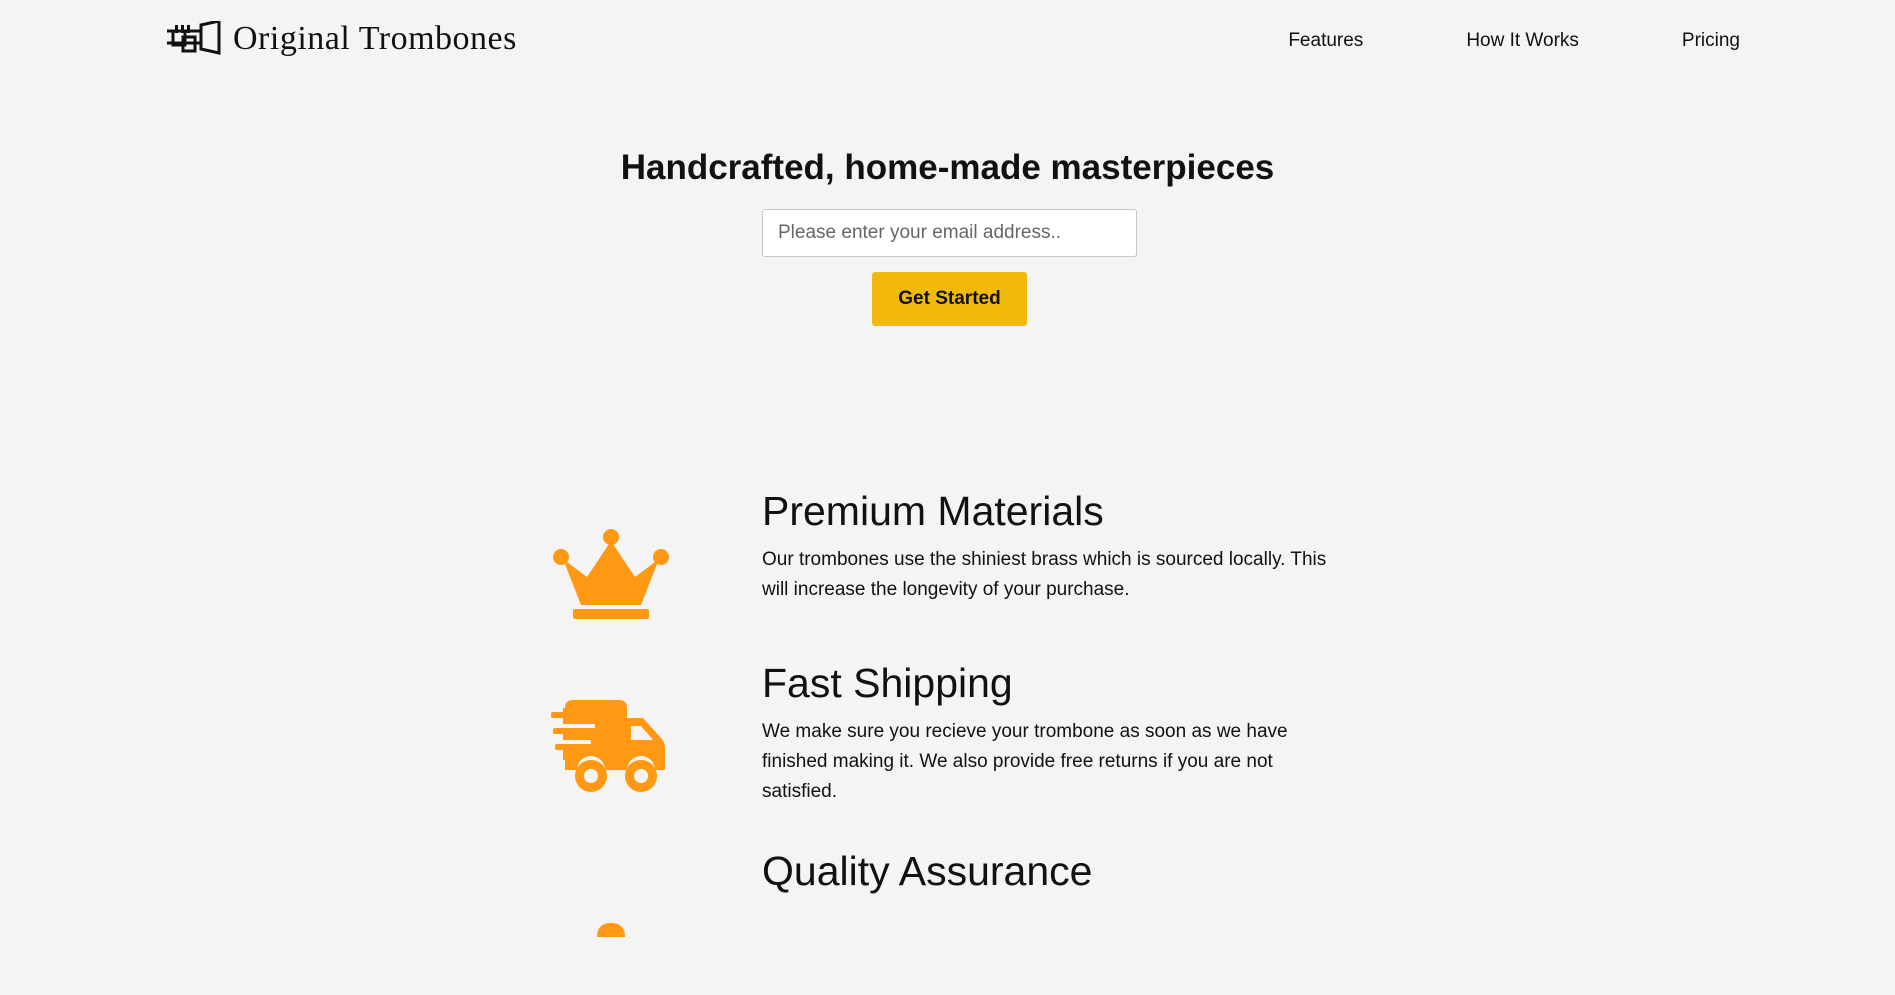 This screenshot has width=1895, height=995. I want to click on crown-icon, so click(611, 575).